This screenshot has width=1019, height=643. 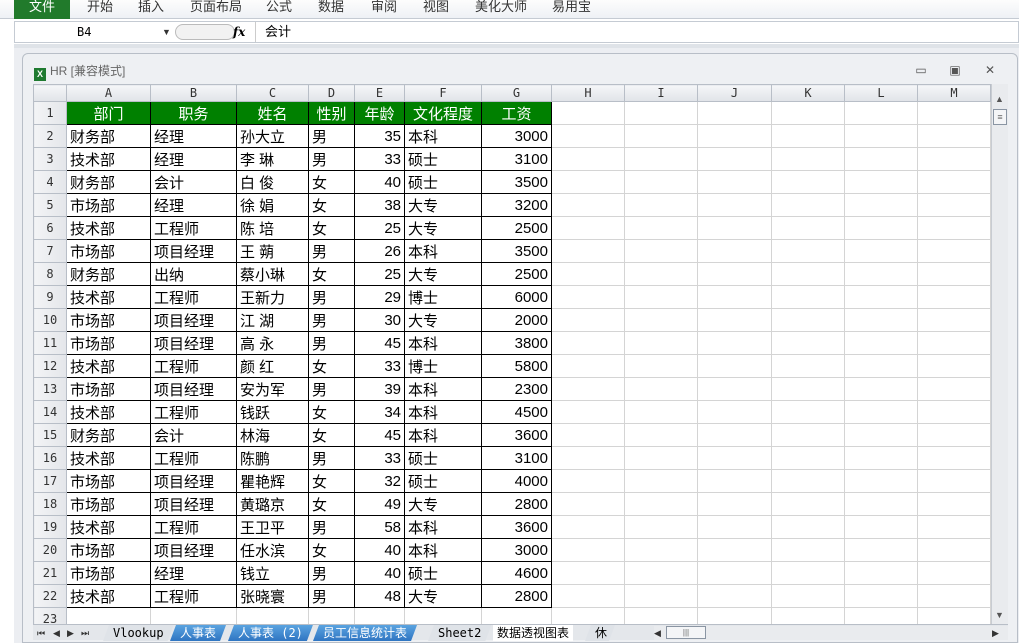 What do you see at coordinates (108, 113) in the screenshot?
I see `header-cell: 部门` at bounding box center [108, 113].